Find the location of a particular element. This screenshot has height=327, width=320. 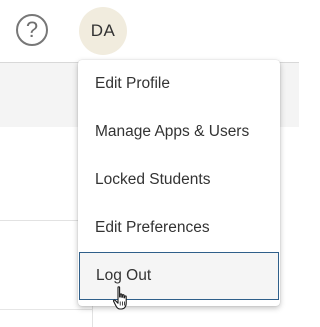

menu-item-locked-students: Locked Students is located at coordinates (179, 180).